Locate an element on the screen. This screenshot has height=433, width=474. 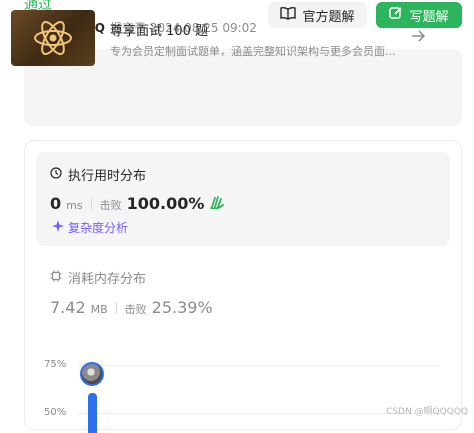
memory-heading-text: 消耗内存分布 is located at coordinates (107, 279).